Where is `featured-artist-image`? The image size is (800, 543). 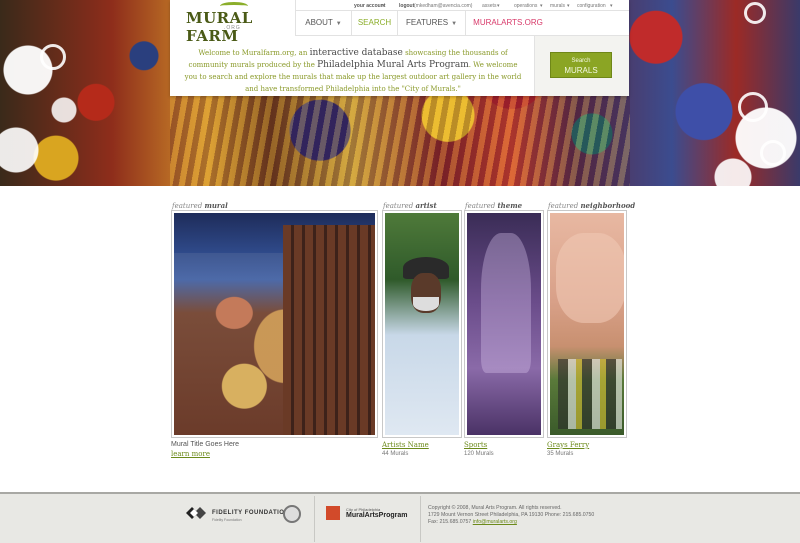
featured-artist-image is located at coordinates (422, 324).